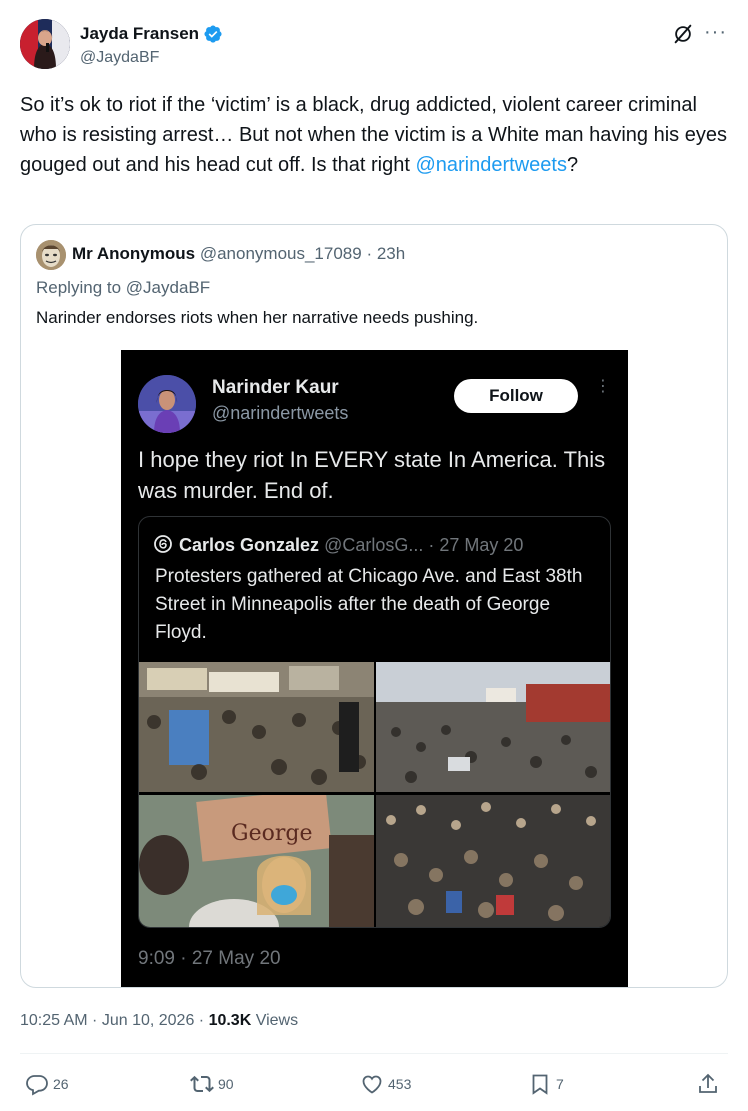 This screenshot has width=748, height=1111. Describe the element at coordinates (386, 253) in the screenshot. I see `quote-time: · 23h` at that location.